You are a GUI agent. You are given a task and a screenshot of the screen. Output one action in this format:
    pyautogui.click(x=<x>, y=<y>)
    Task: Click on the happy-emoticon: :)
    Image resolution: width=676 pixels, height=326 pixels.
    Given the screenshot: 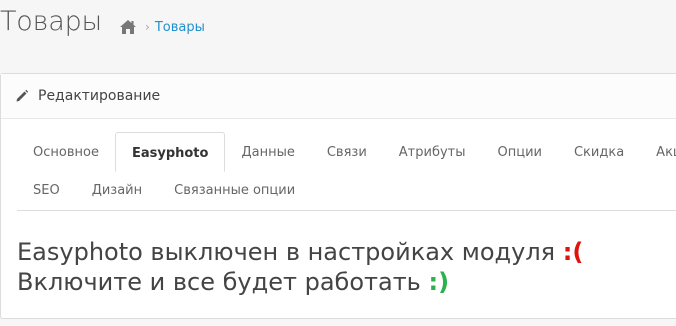 What is the action you would take?
    pyautogui.click(x=439, y=282)
    